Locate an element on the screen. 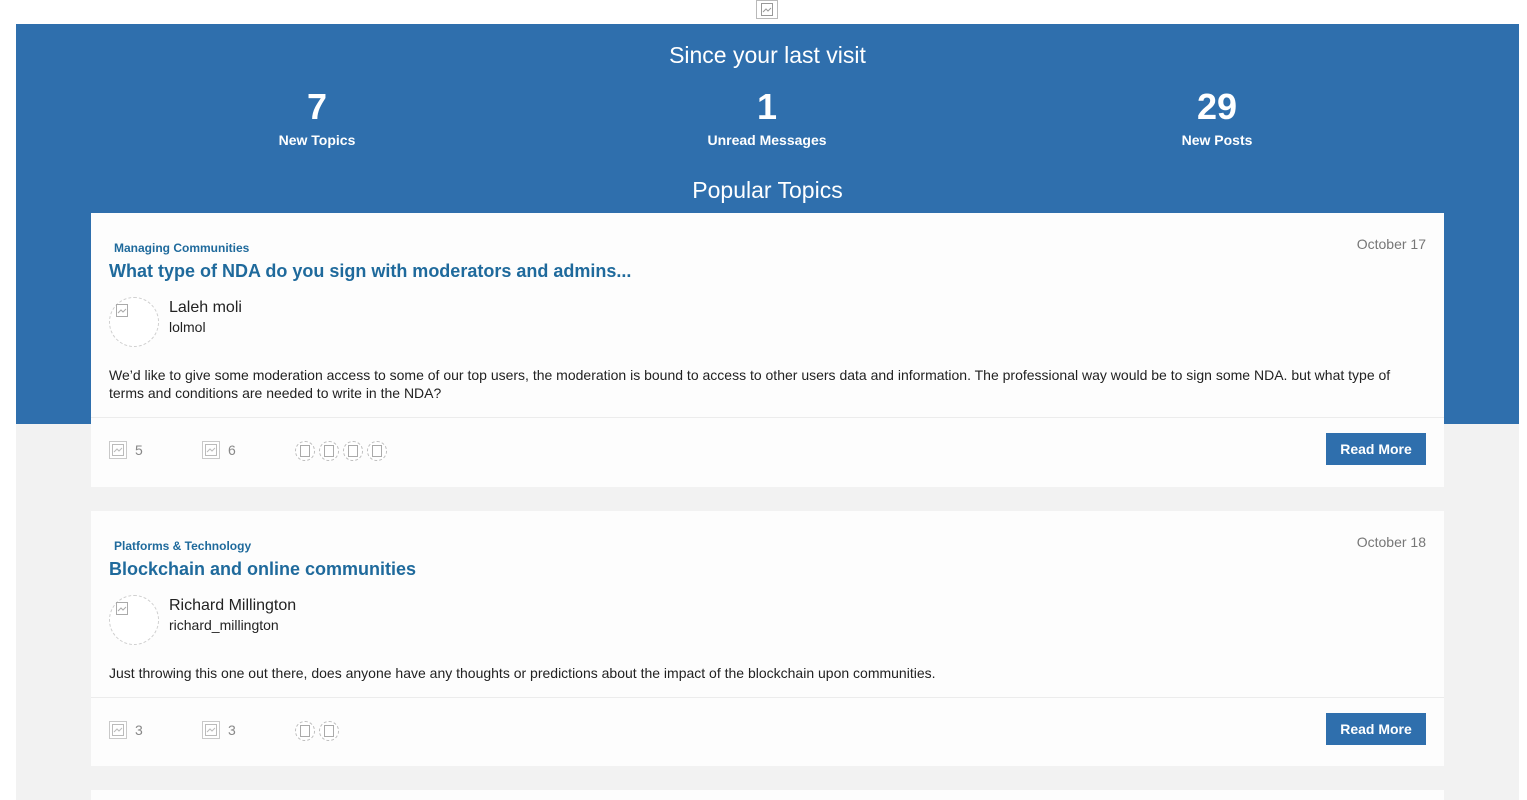  popular-topics-heading: Popular Topics is located at coordinates (767, 190).